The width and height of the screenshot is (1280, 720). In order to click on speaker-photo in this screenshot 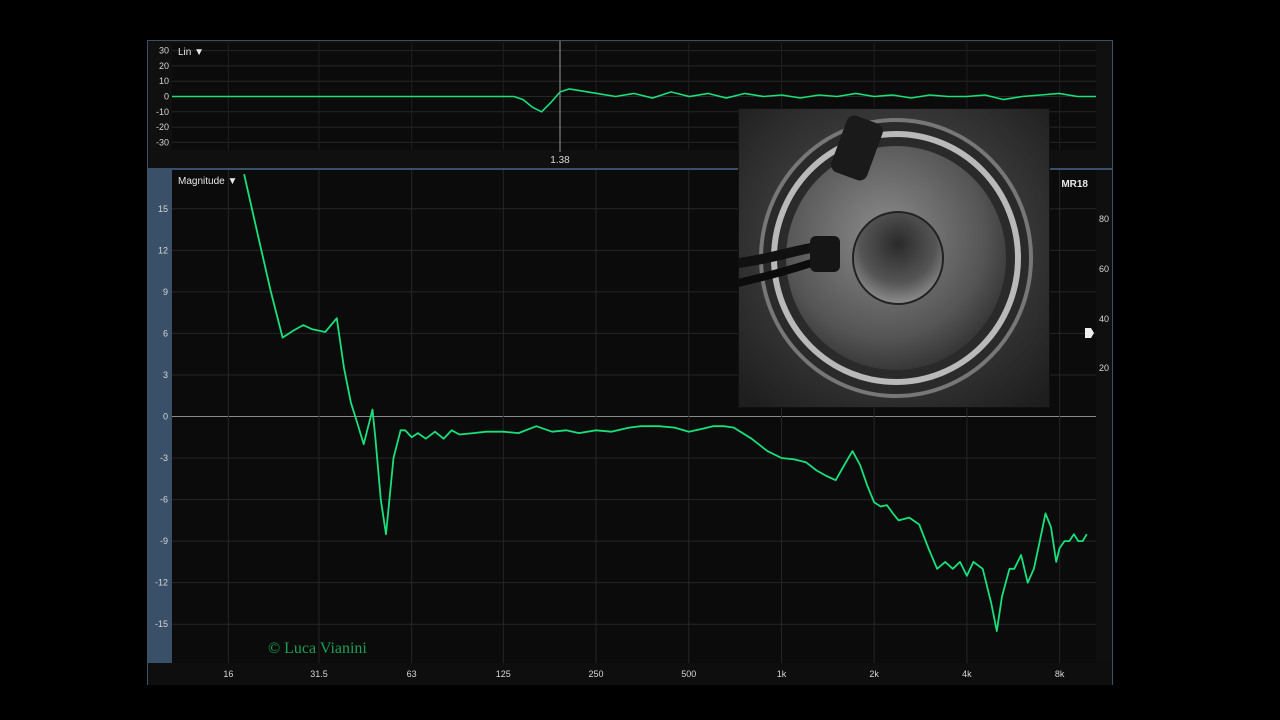, I will do `click(894, 258)`.